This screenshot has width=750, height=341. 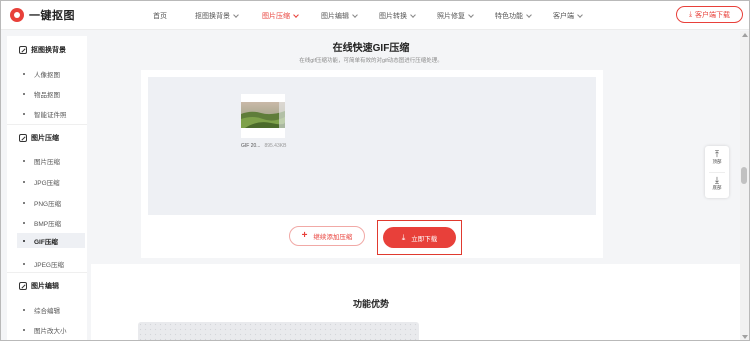 What do you see at coordinates (278, 331) in the screenshot?
I see `feature-illustration` at bounding box center [278, 331].